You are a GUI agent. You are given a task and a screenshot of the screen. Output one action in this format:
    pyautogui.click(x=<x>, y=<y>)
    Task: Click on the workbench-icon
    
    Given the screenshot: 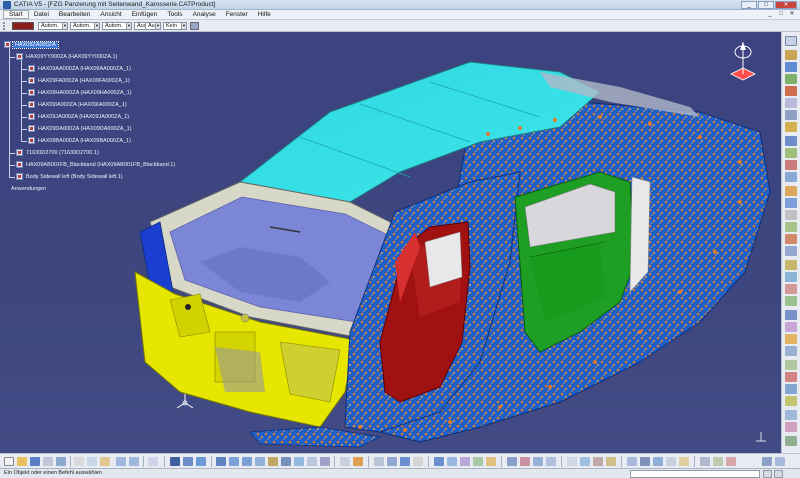 What is the action you would take?
    pyautogui.click(x=767, y=461)
    